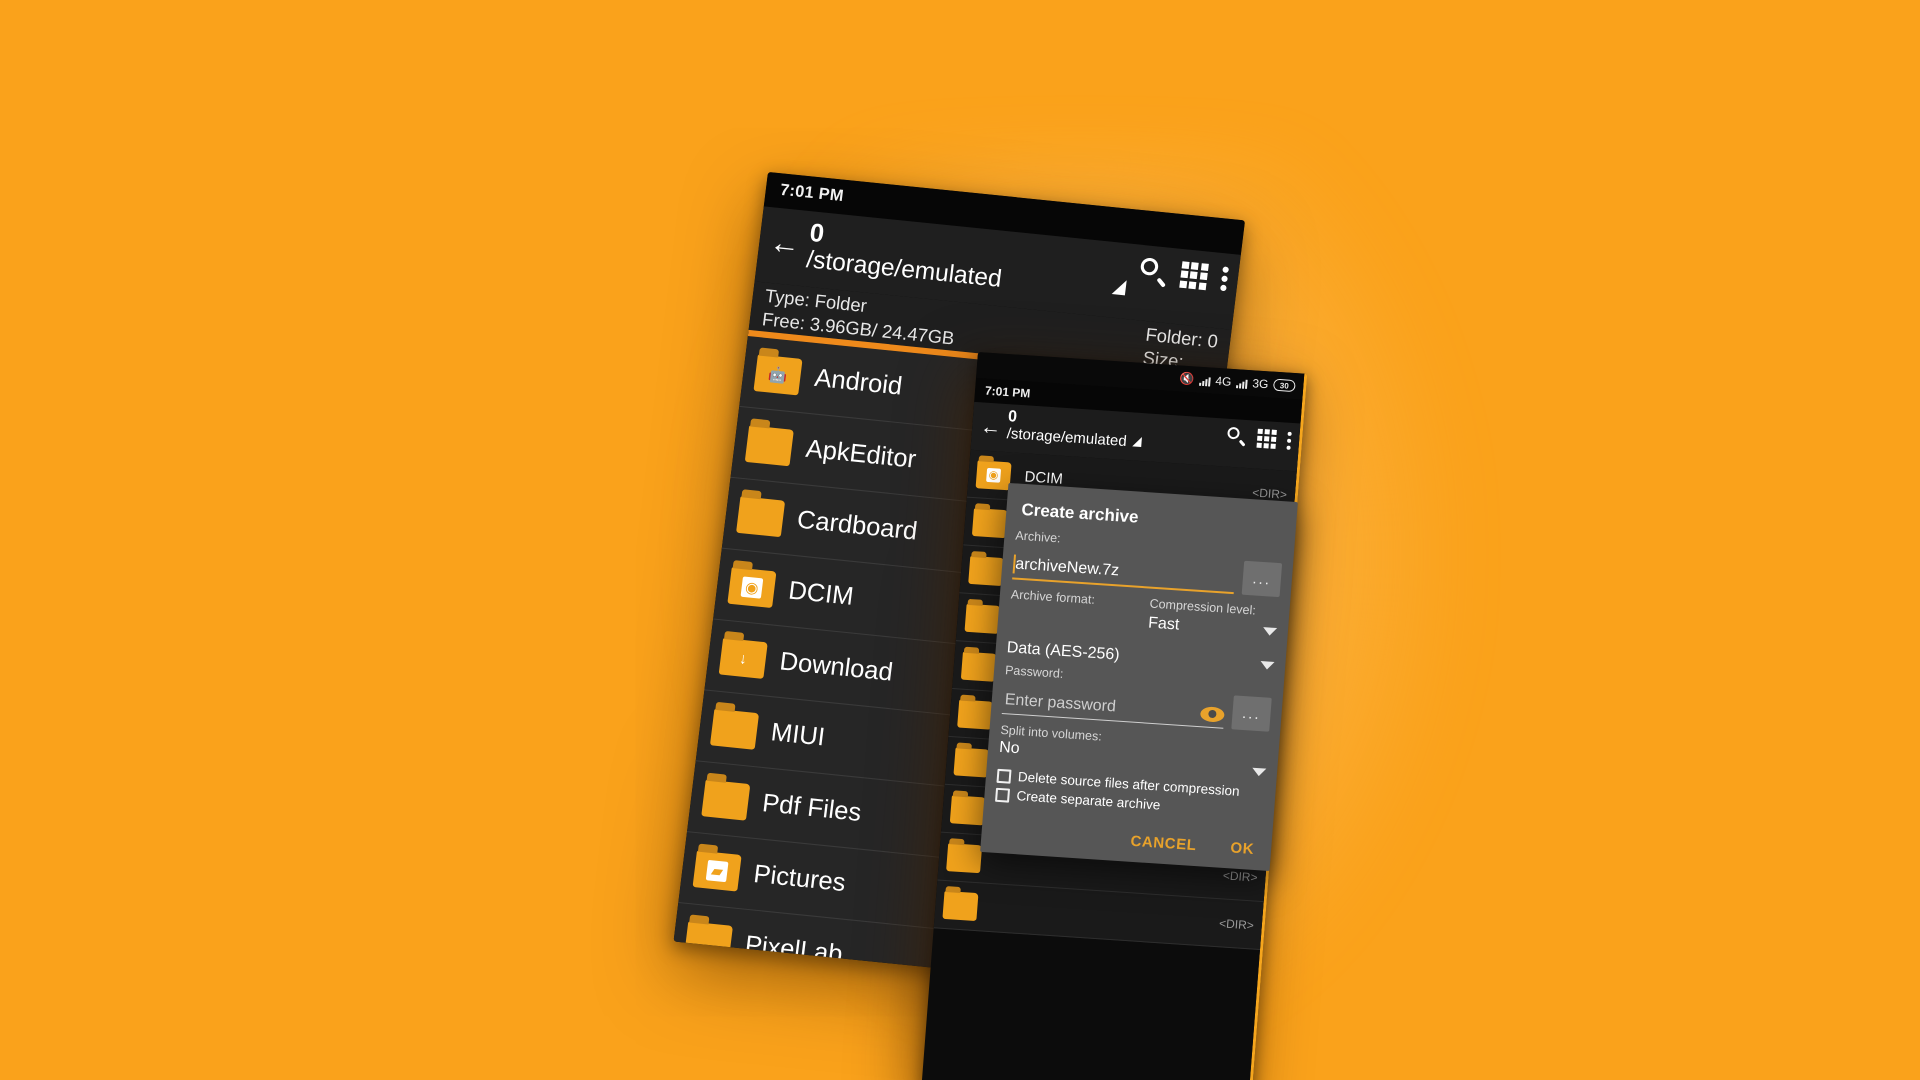 The image size is (1920, 1080). What do you see at coordinates (811, 808) in the screenshot?
I see `file-name: Pdf Files` at bounding box center [811, 808].